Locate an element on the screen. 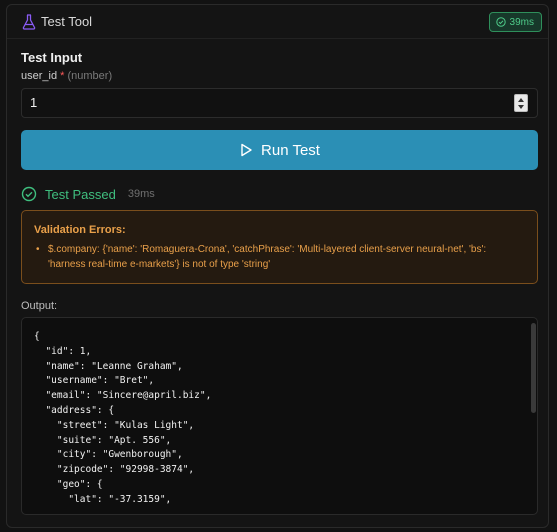 The width and height of the screenshot is (557, 532). panel-title: Test Tool is located at coordinates (67, 21).